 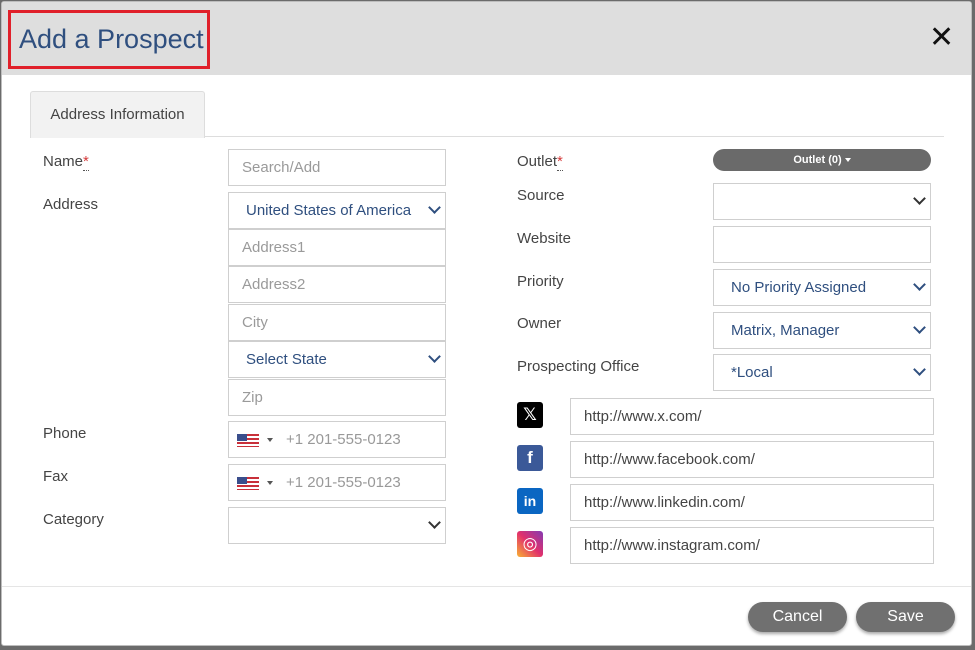 I want to click on name-input: Search/Add, so click(x=337, y=167).